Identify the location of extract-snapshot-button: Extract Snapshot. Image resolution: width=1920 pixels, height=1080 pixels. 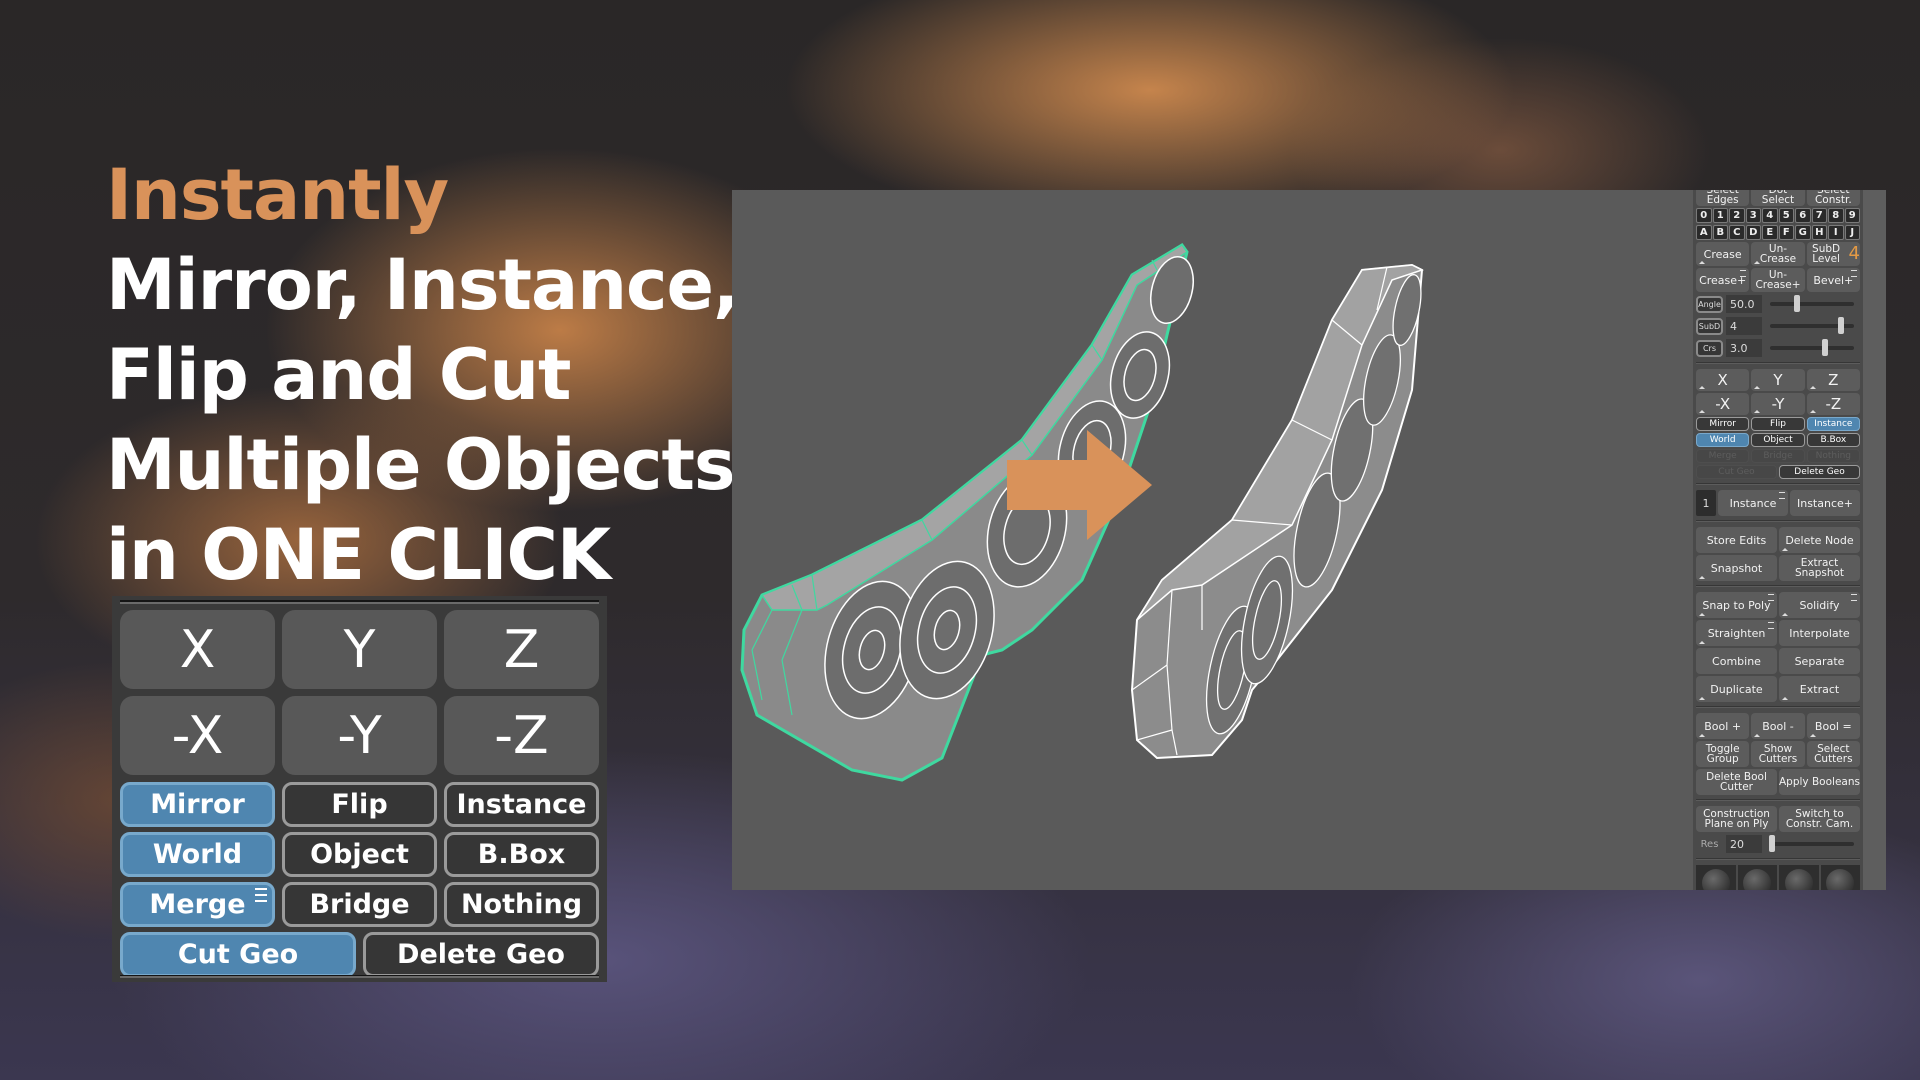
(1819, 568).